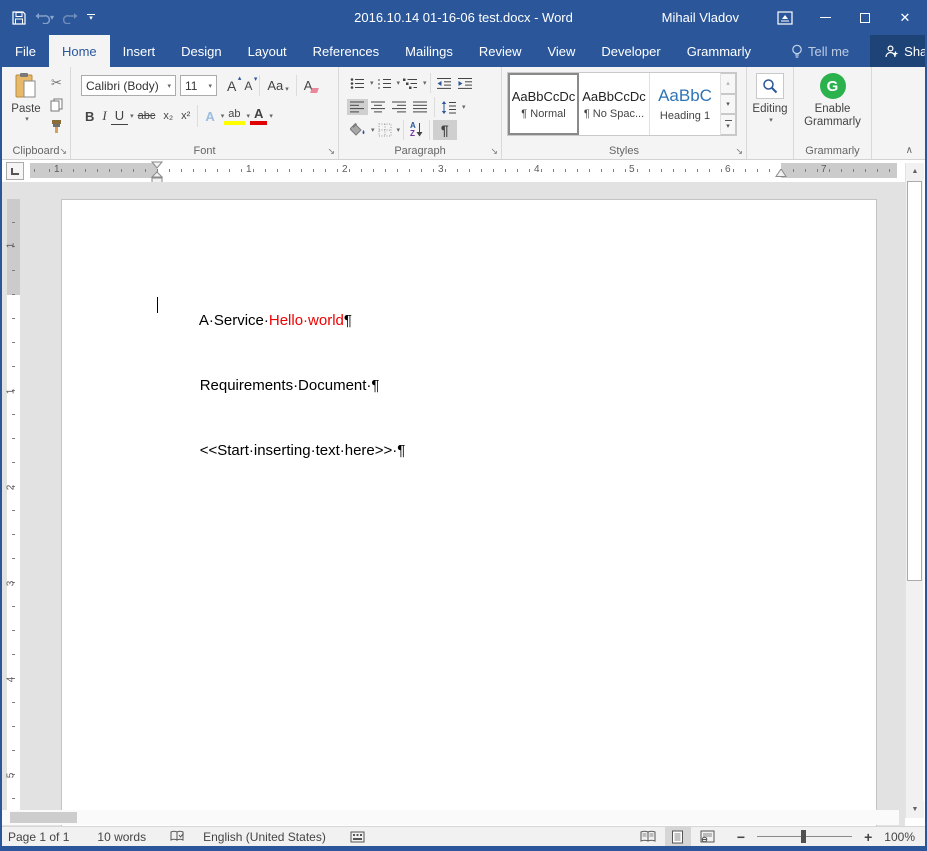  Describe the element at coordinates (868, 837) in the screenshot. I see `zoom-in-button: +` at that location.